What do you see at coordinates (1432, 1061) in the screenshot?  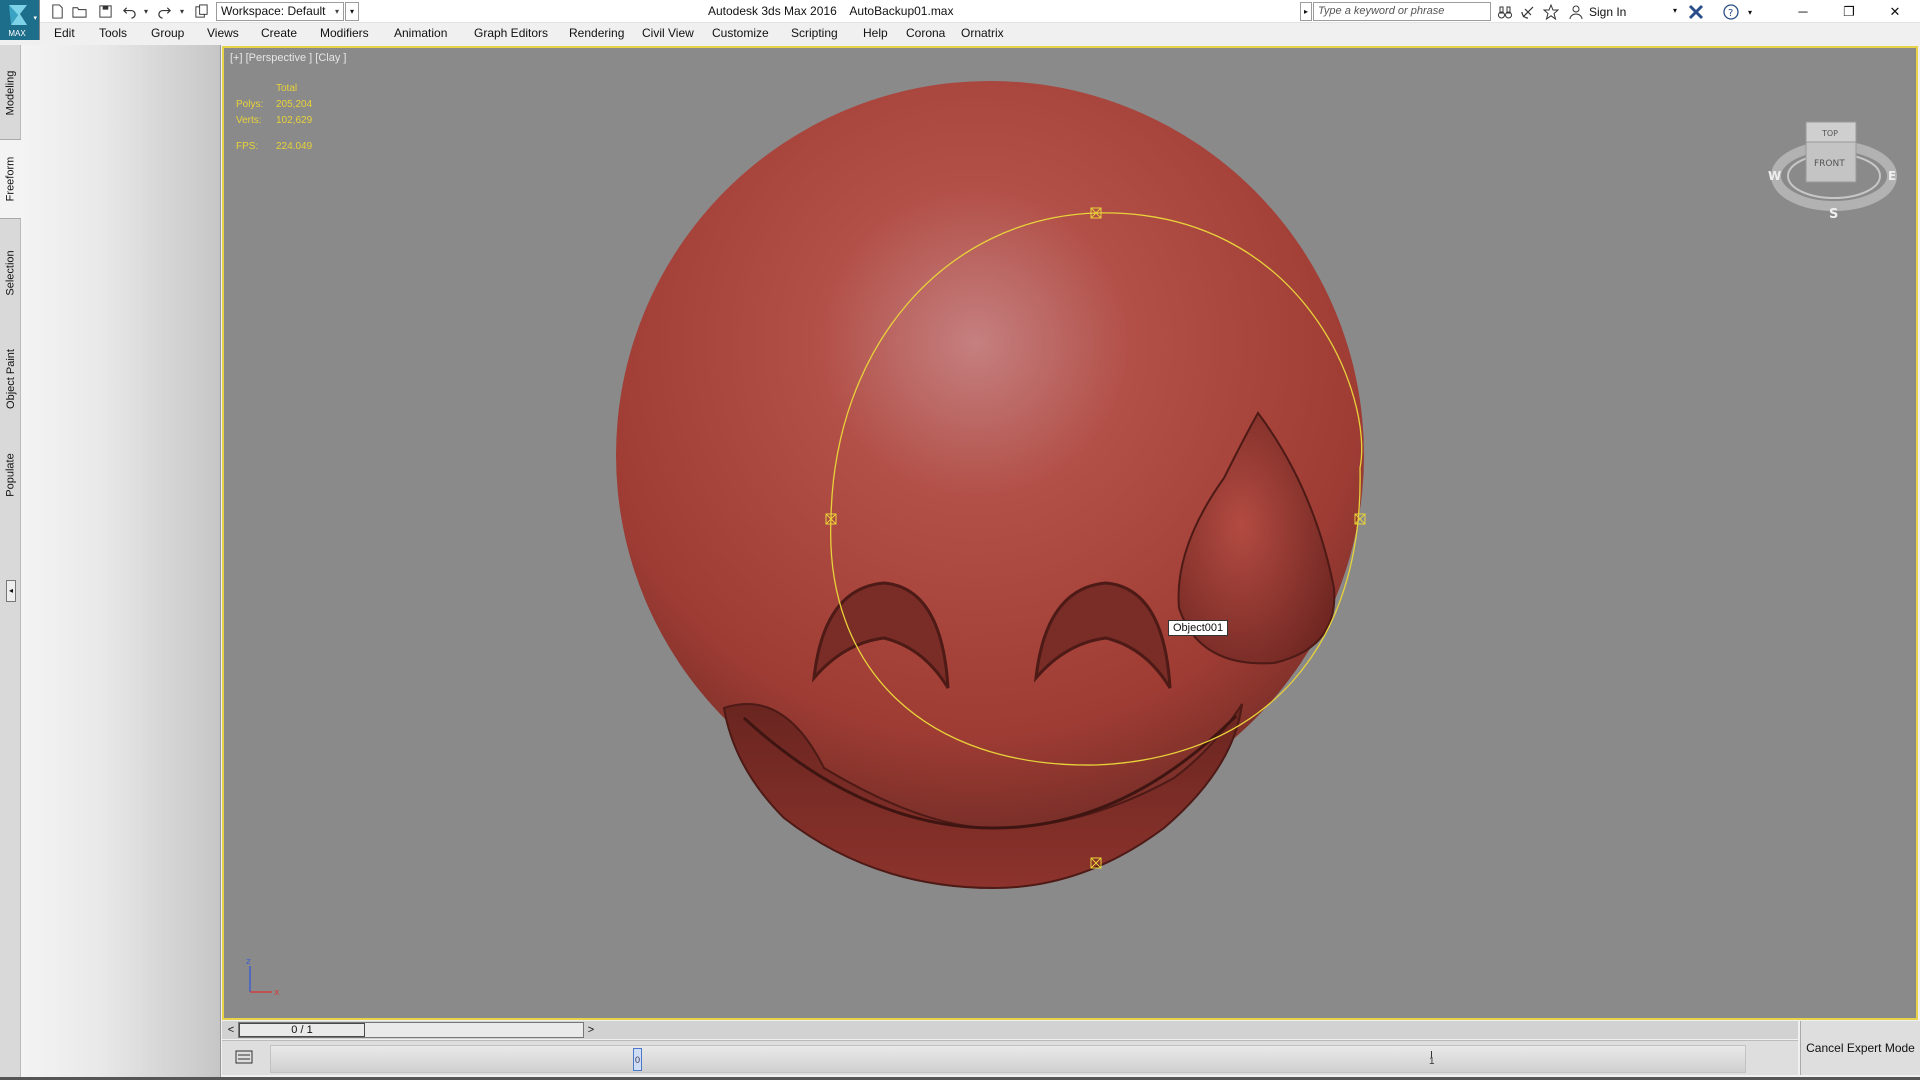 I see `track-tick-label: 1` at bounding box center [1432, 1061].